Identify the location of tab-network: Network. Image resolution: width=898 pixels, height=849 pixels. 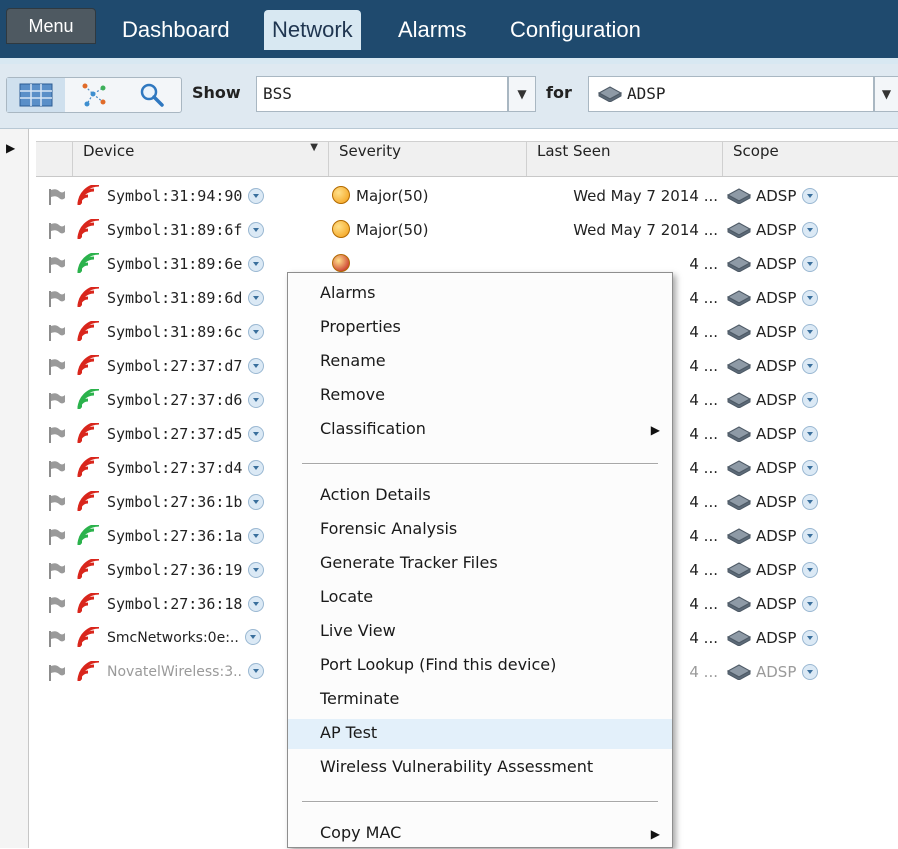
(312, 30).